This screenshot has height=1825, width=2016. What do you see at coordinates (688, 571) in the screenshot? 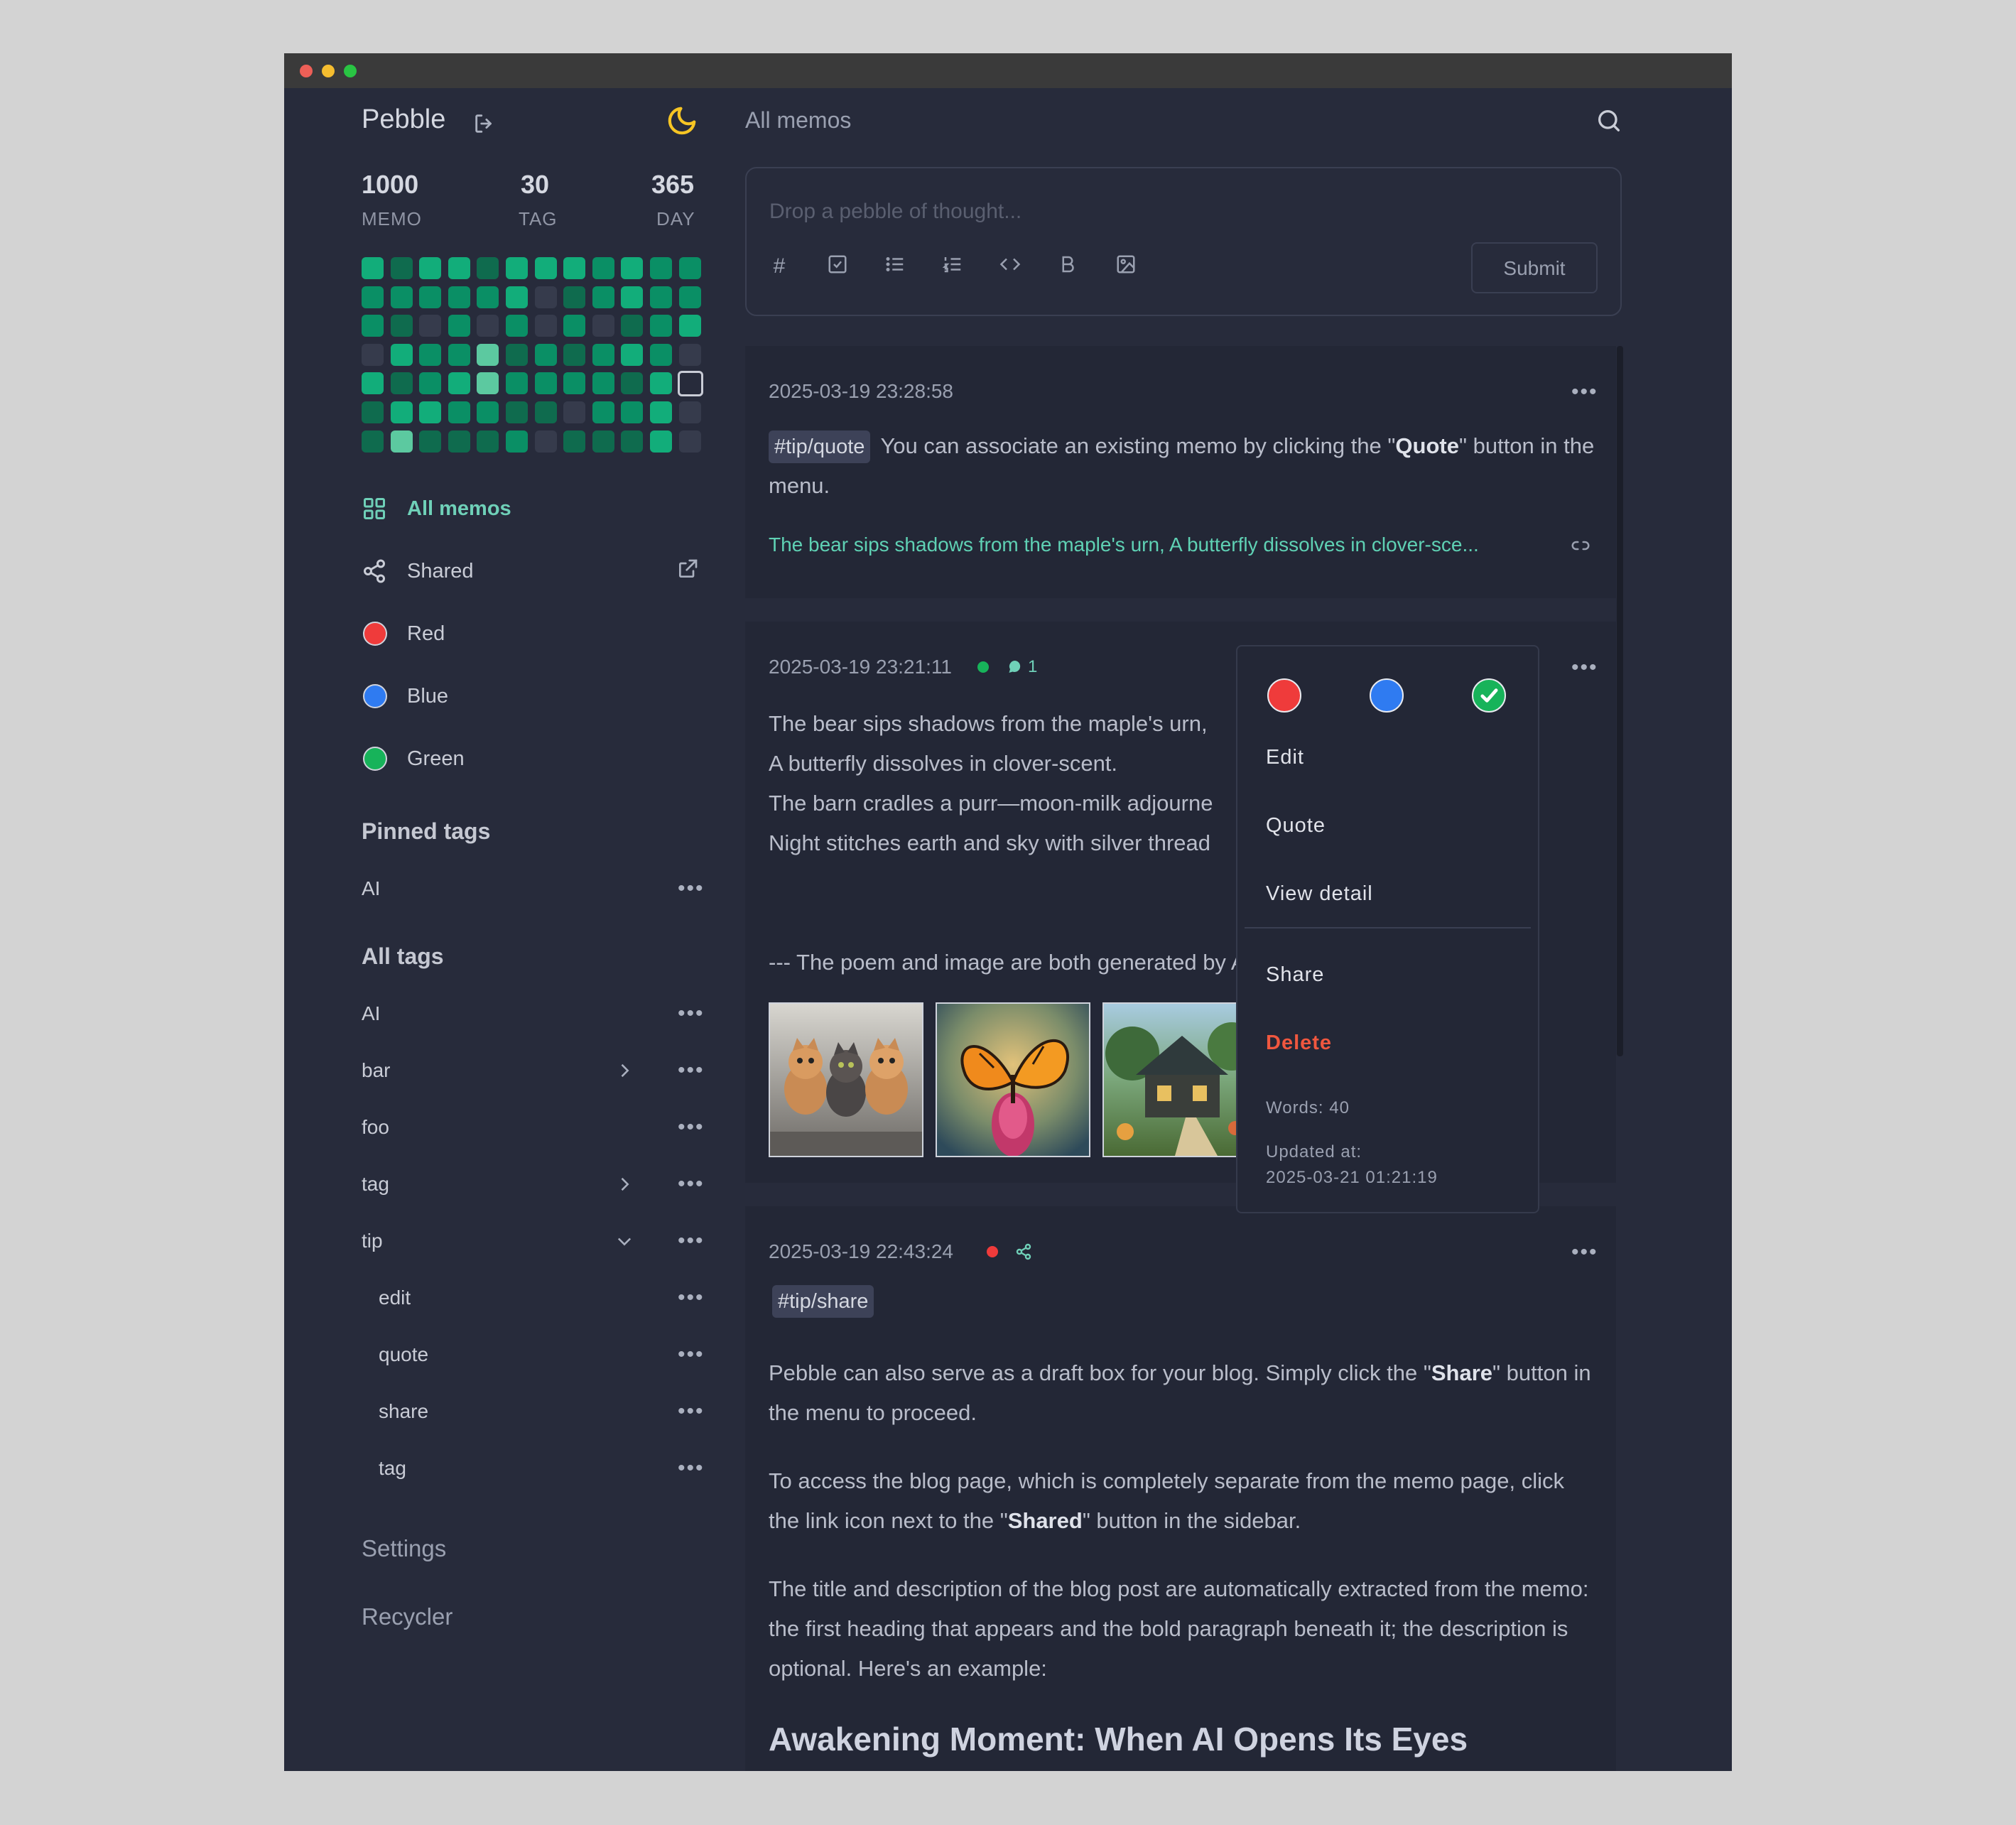
I see `external-link-icon` at bounding box center [688, 571].